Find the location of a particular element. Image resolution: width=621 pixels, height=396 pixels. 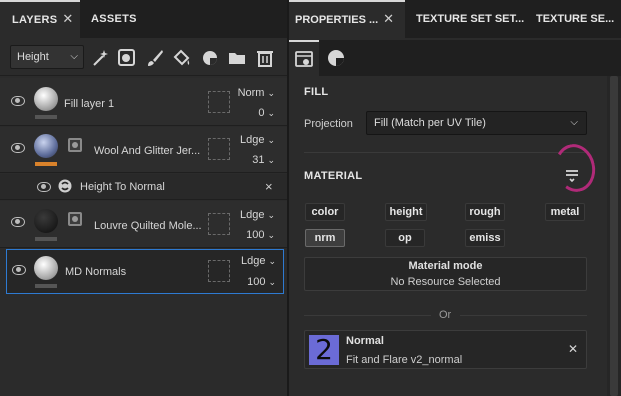

channel-select: Height ⌵ is located at coordinates (47, 57).